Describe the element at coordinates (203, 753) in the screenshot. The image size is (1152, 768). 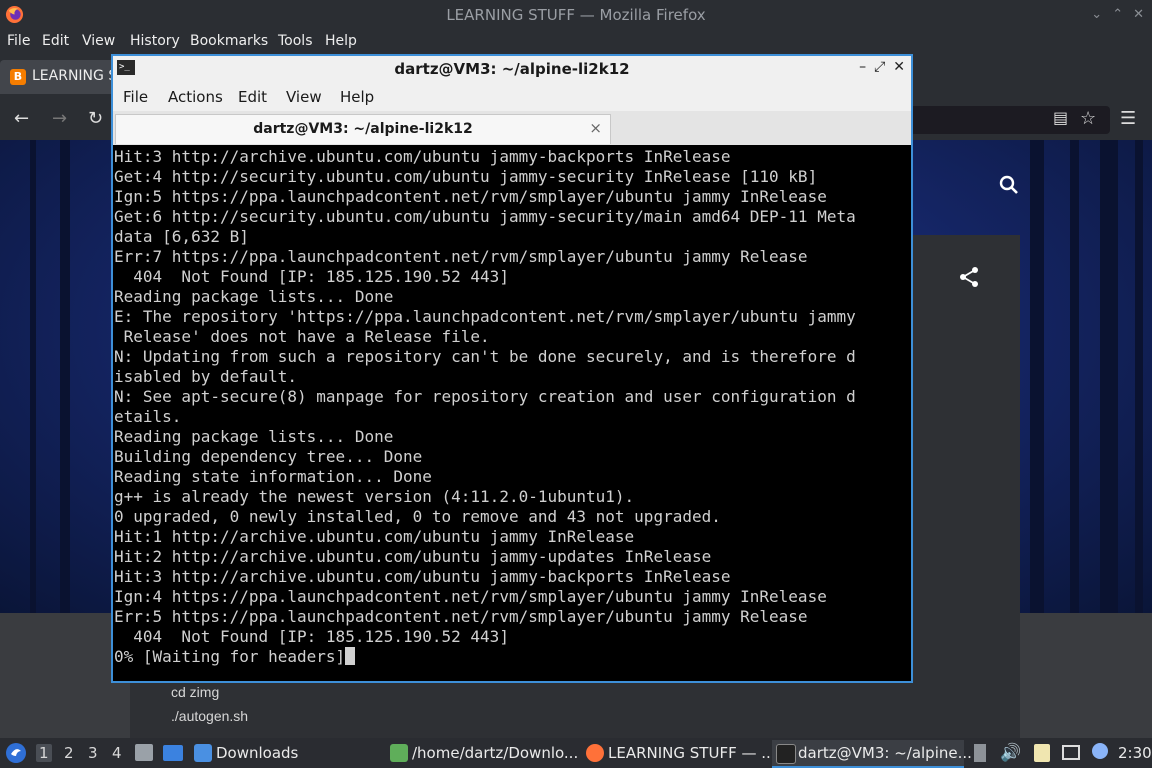
I see `folder-icon` at that location.